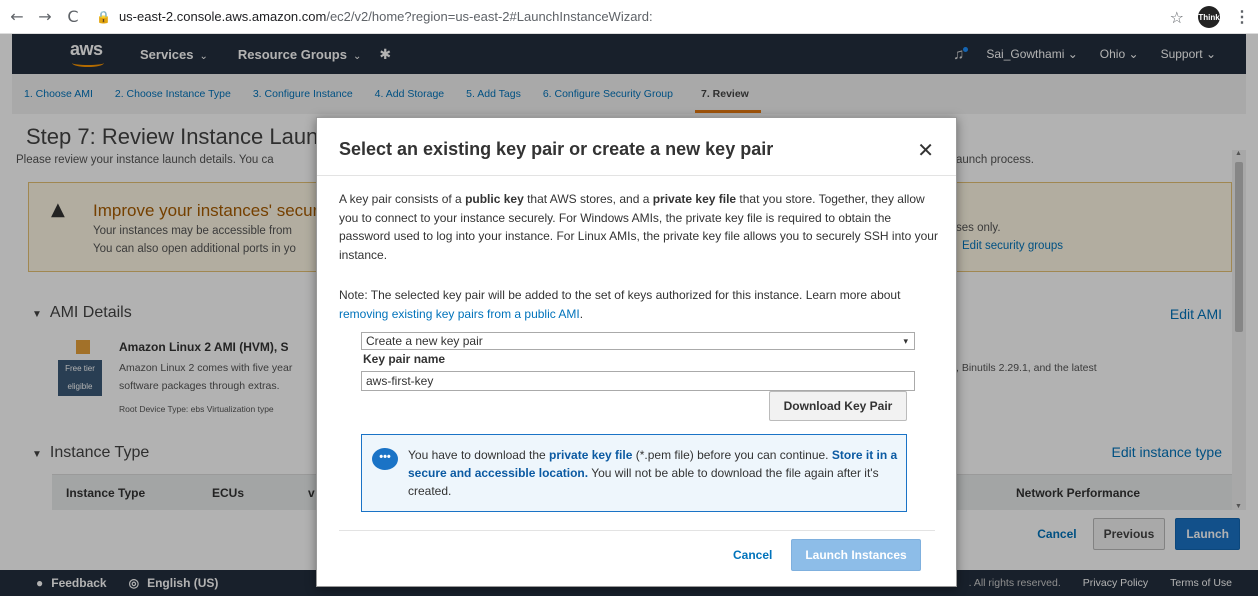 This screenshot has width=1258, height=596. I want to click on bookmark-star-icon: ☆, so click(1177, 17).